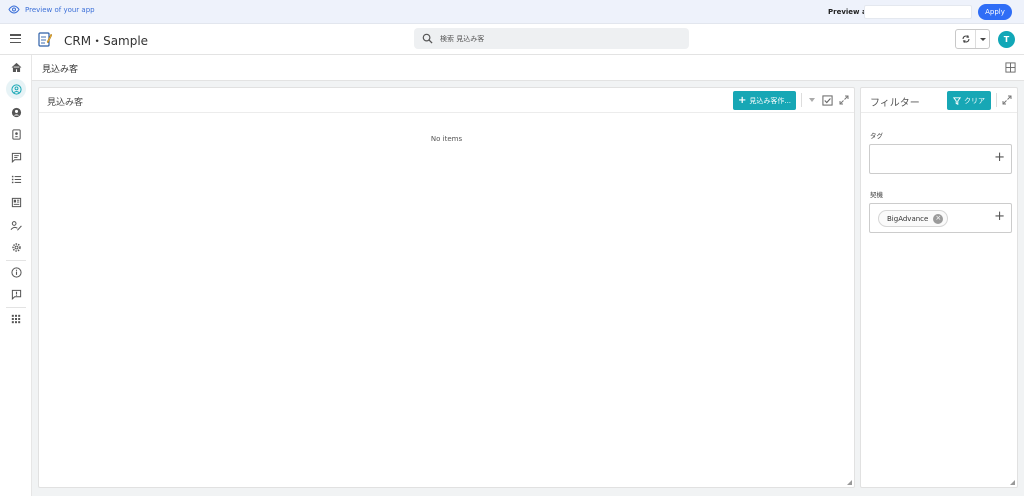 The width and height of the screenshot is (1024, 496). I want to click on clear-filter-label: クリア, so click(974, 100).